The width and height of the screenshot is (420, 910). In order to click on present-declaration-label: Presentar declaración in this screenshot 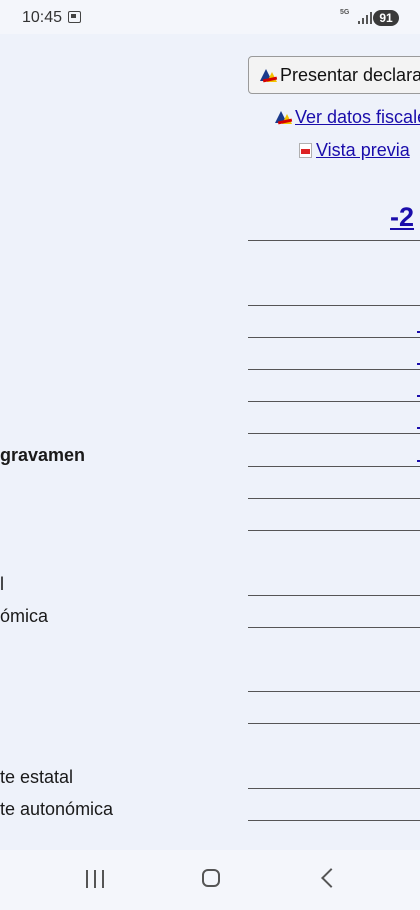, I will do `click(350, 75)`.